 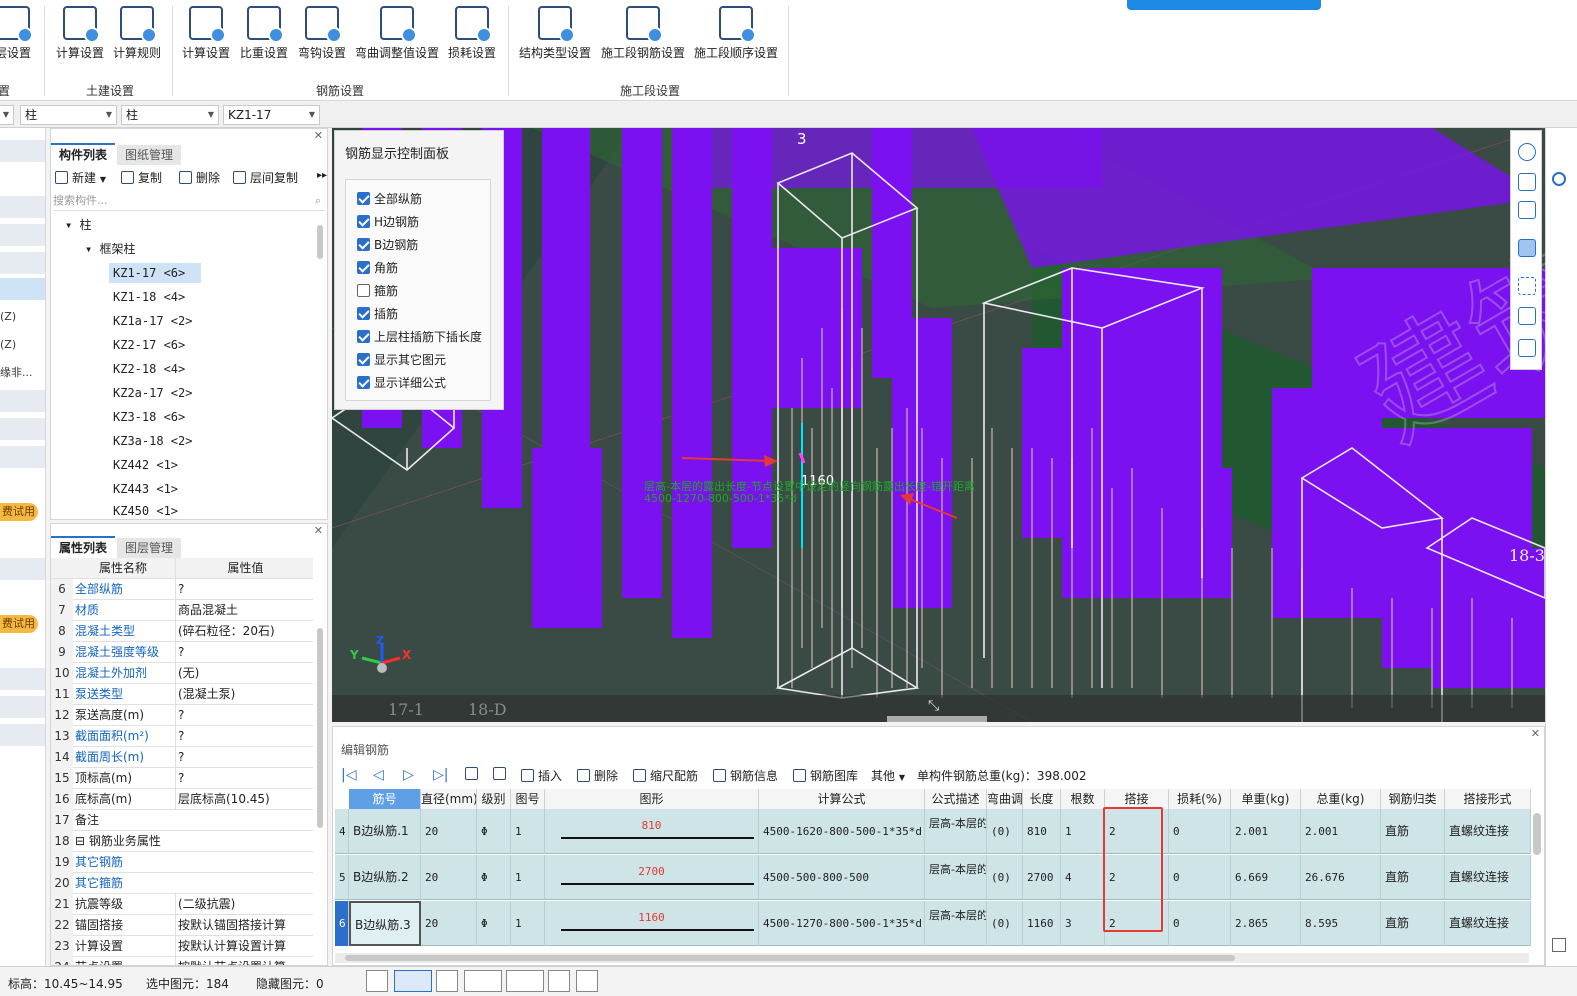 I want to click on next-row-button: ▷, so click(x=408, y=775).